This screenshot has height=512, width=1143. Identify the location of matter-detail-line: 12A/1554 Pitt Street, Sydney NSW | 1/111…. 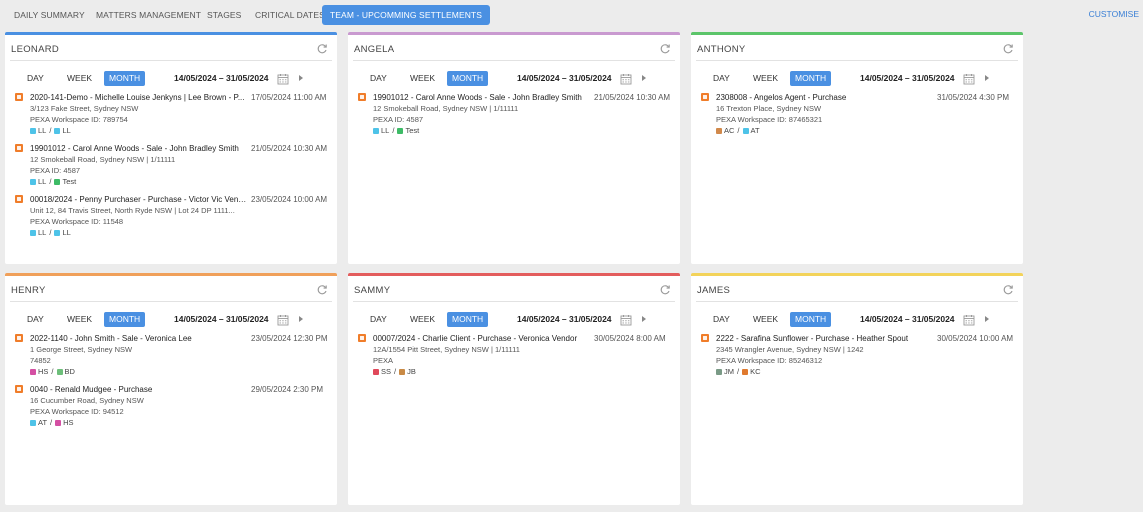
(446, 349).